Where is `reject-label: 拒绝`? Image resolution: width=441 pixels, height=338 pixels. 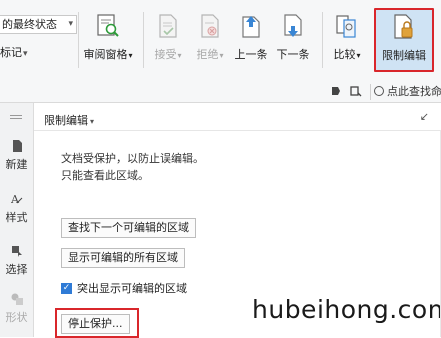 reject-label: 拒绝 is located at coordinates (207, 54).